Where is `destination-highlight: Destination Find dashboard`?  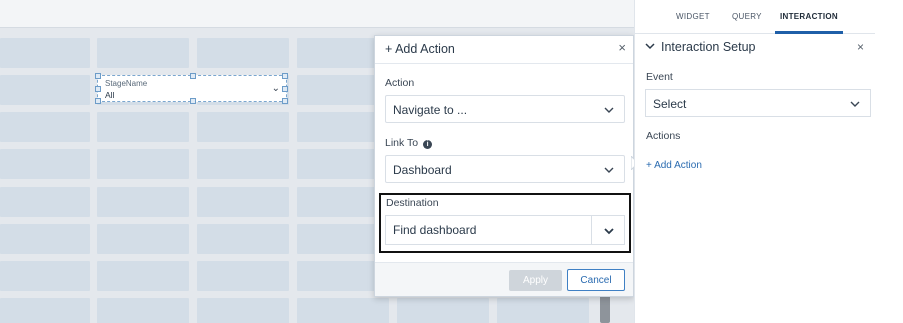 destination-highlight: Destination Find dashboard is located at coordinates (505, 223).